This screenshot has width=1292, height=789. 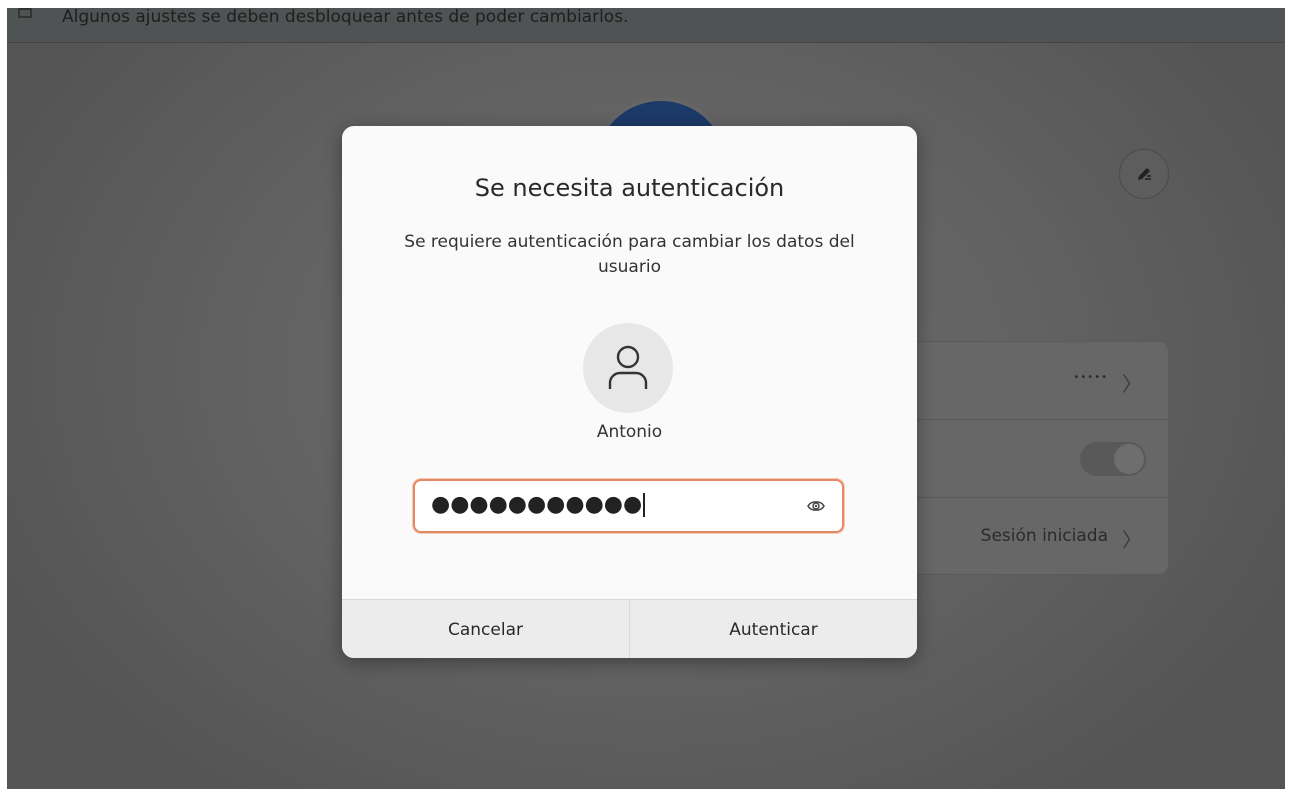 What do you see at coordinates (1035, 381) in the screenshot?
I see `password-row: ••••• 〉` at bounding box center [1035, 381].